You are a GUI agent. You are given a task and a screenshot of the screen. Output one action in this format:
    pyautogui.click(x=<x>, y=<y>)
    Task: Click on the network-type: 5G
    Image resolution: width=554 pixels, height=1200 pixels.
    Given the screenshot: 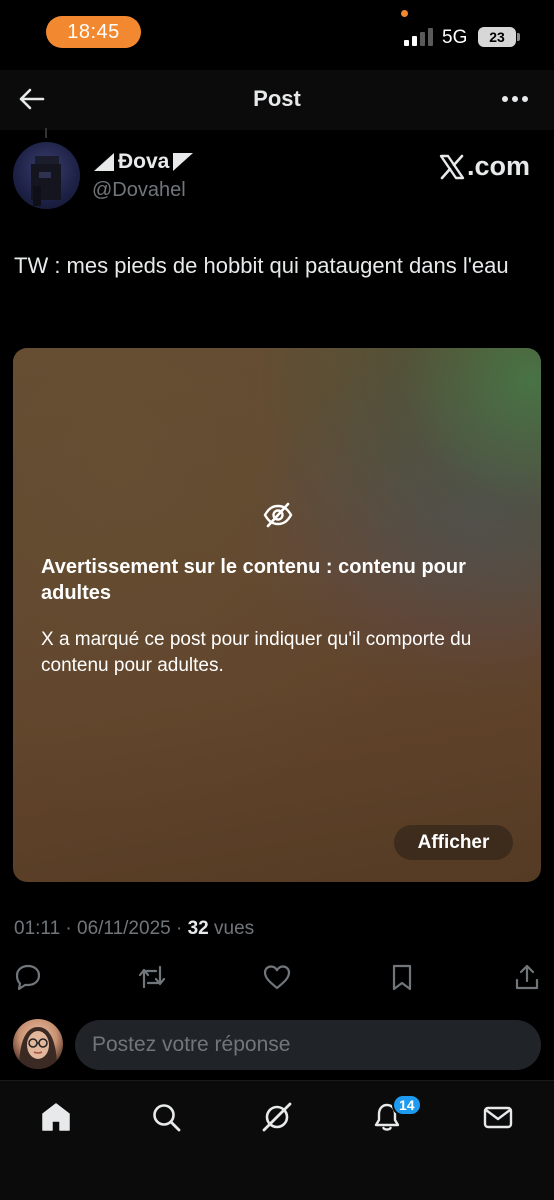 What is the action you would take?
    pyautogui.click(x=455, y=37)
    